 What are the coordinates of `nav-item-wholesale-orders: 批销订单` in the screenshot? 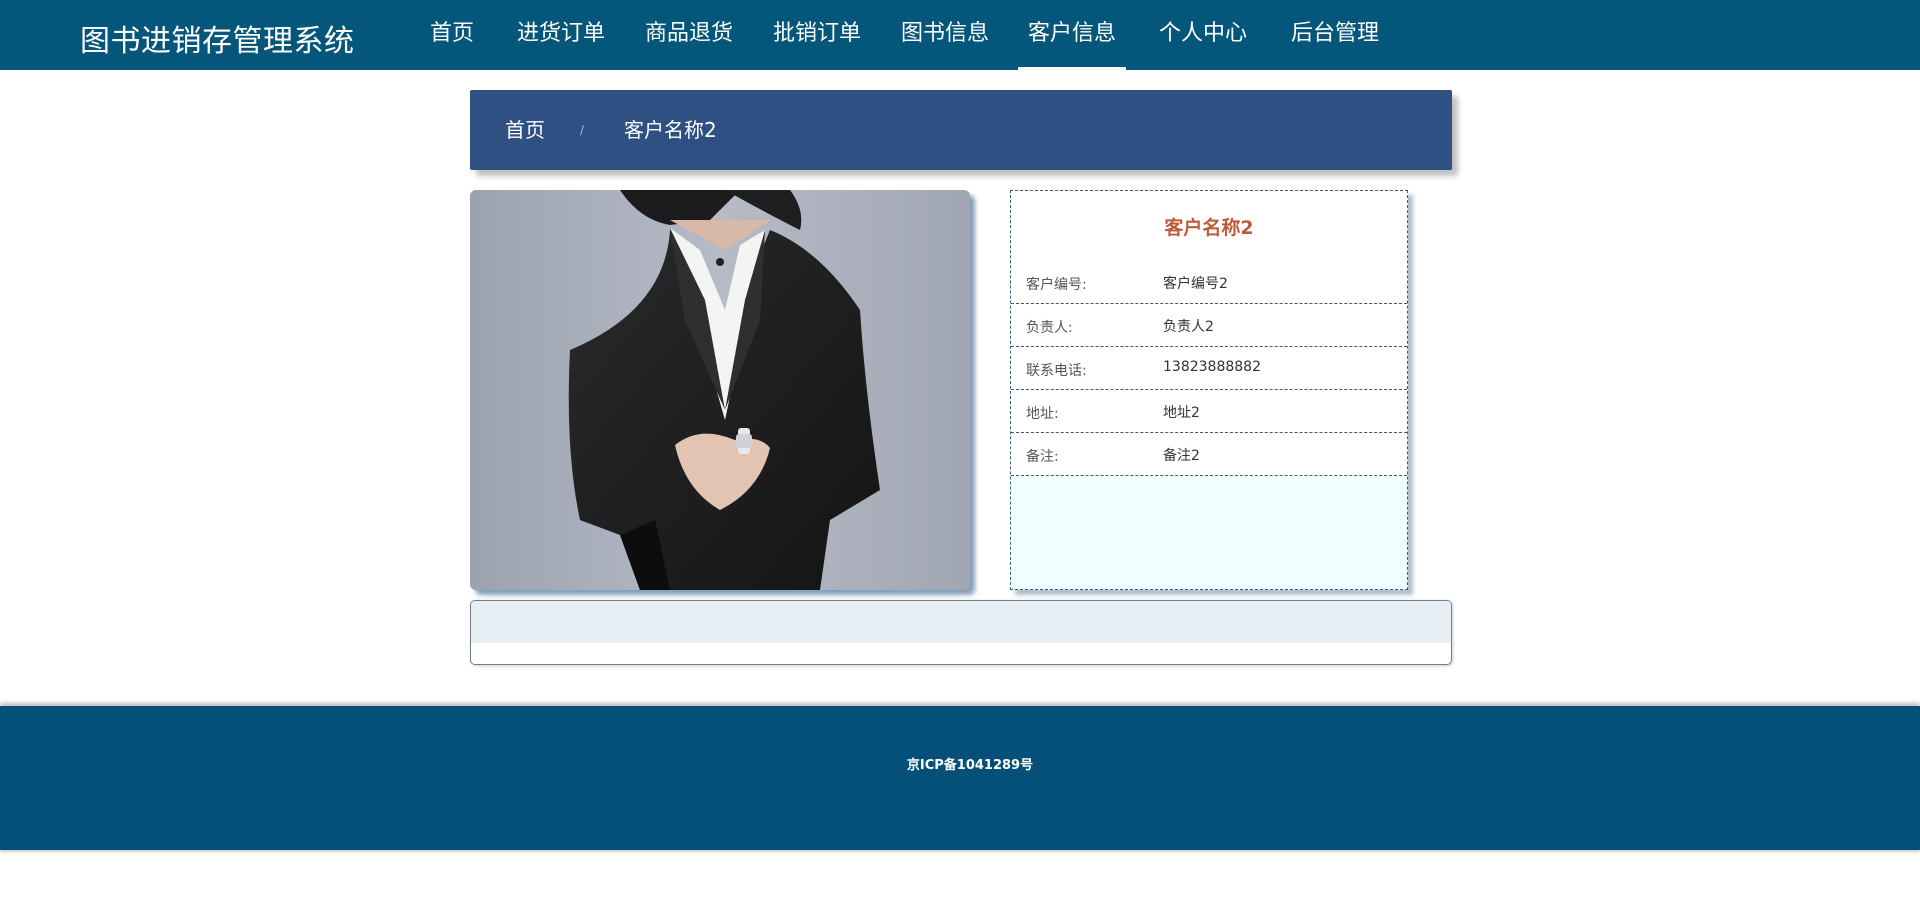 It's located at (817, 35).